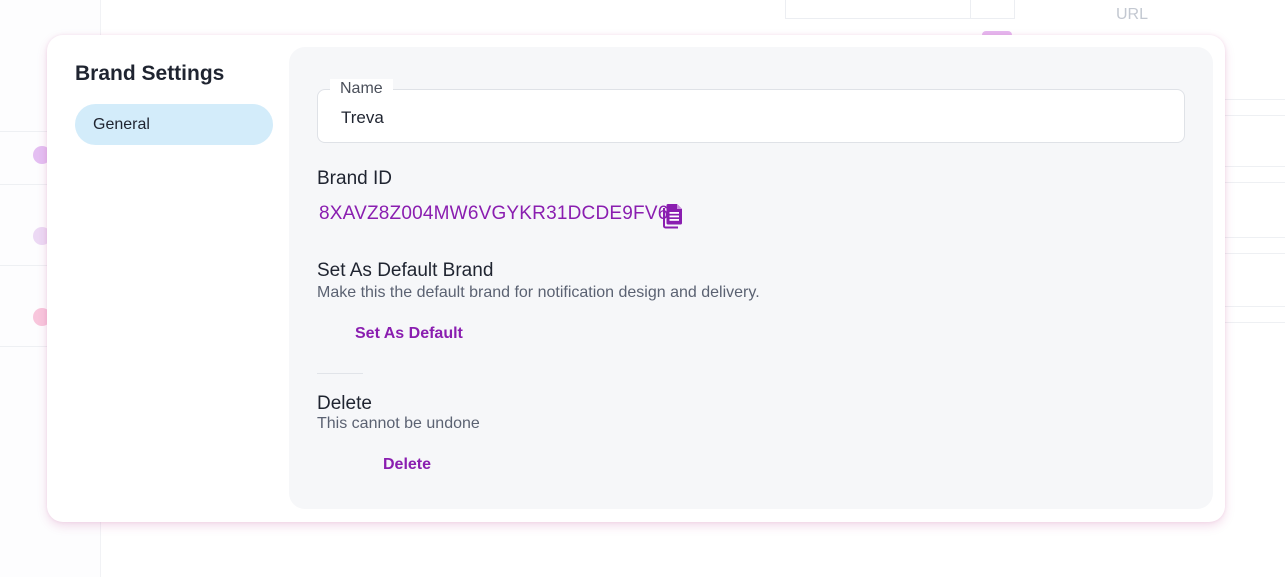 The height and width of the screenshot is (577, 1285). I want to click on set-as-default-button: Set As Default, so click(409, 334).